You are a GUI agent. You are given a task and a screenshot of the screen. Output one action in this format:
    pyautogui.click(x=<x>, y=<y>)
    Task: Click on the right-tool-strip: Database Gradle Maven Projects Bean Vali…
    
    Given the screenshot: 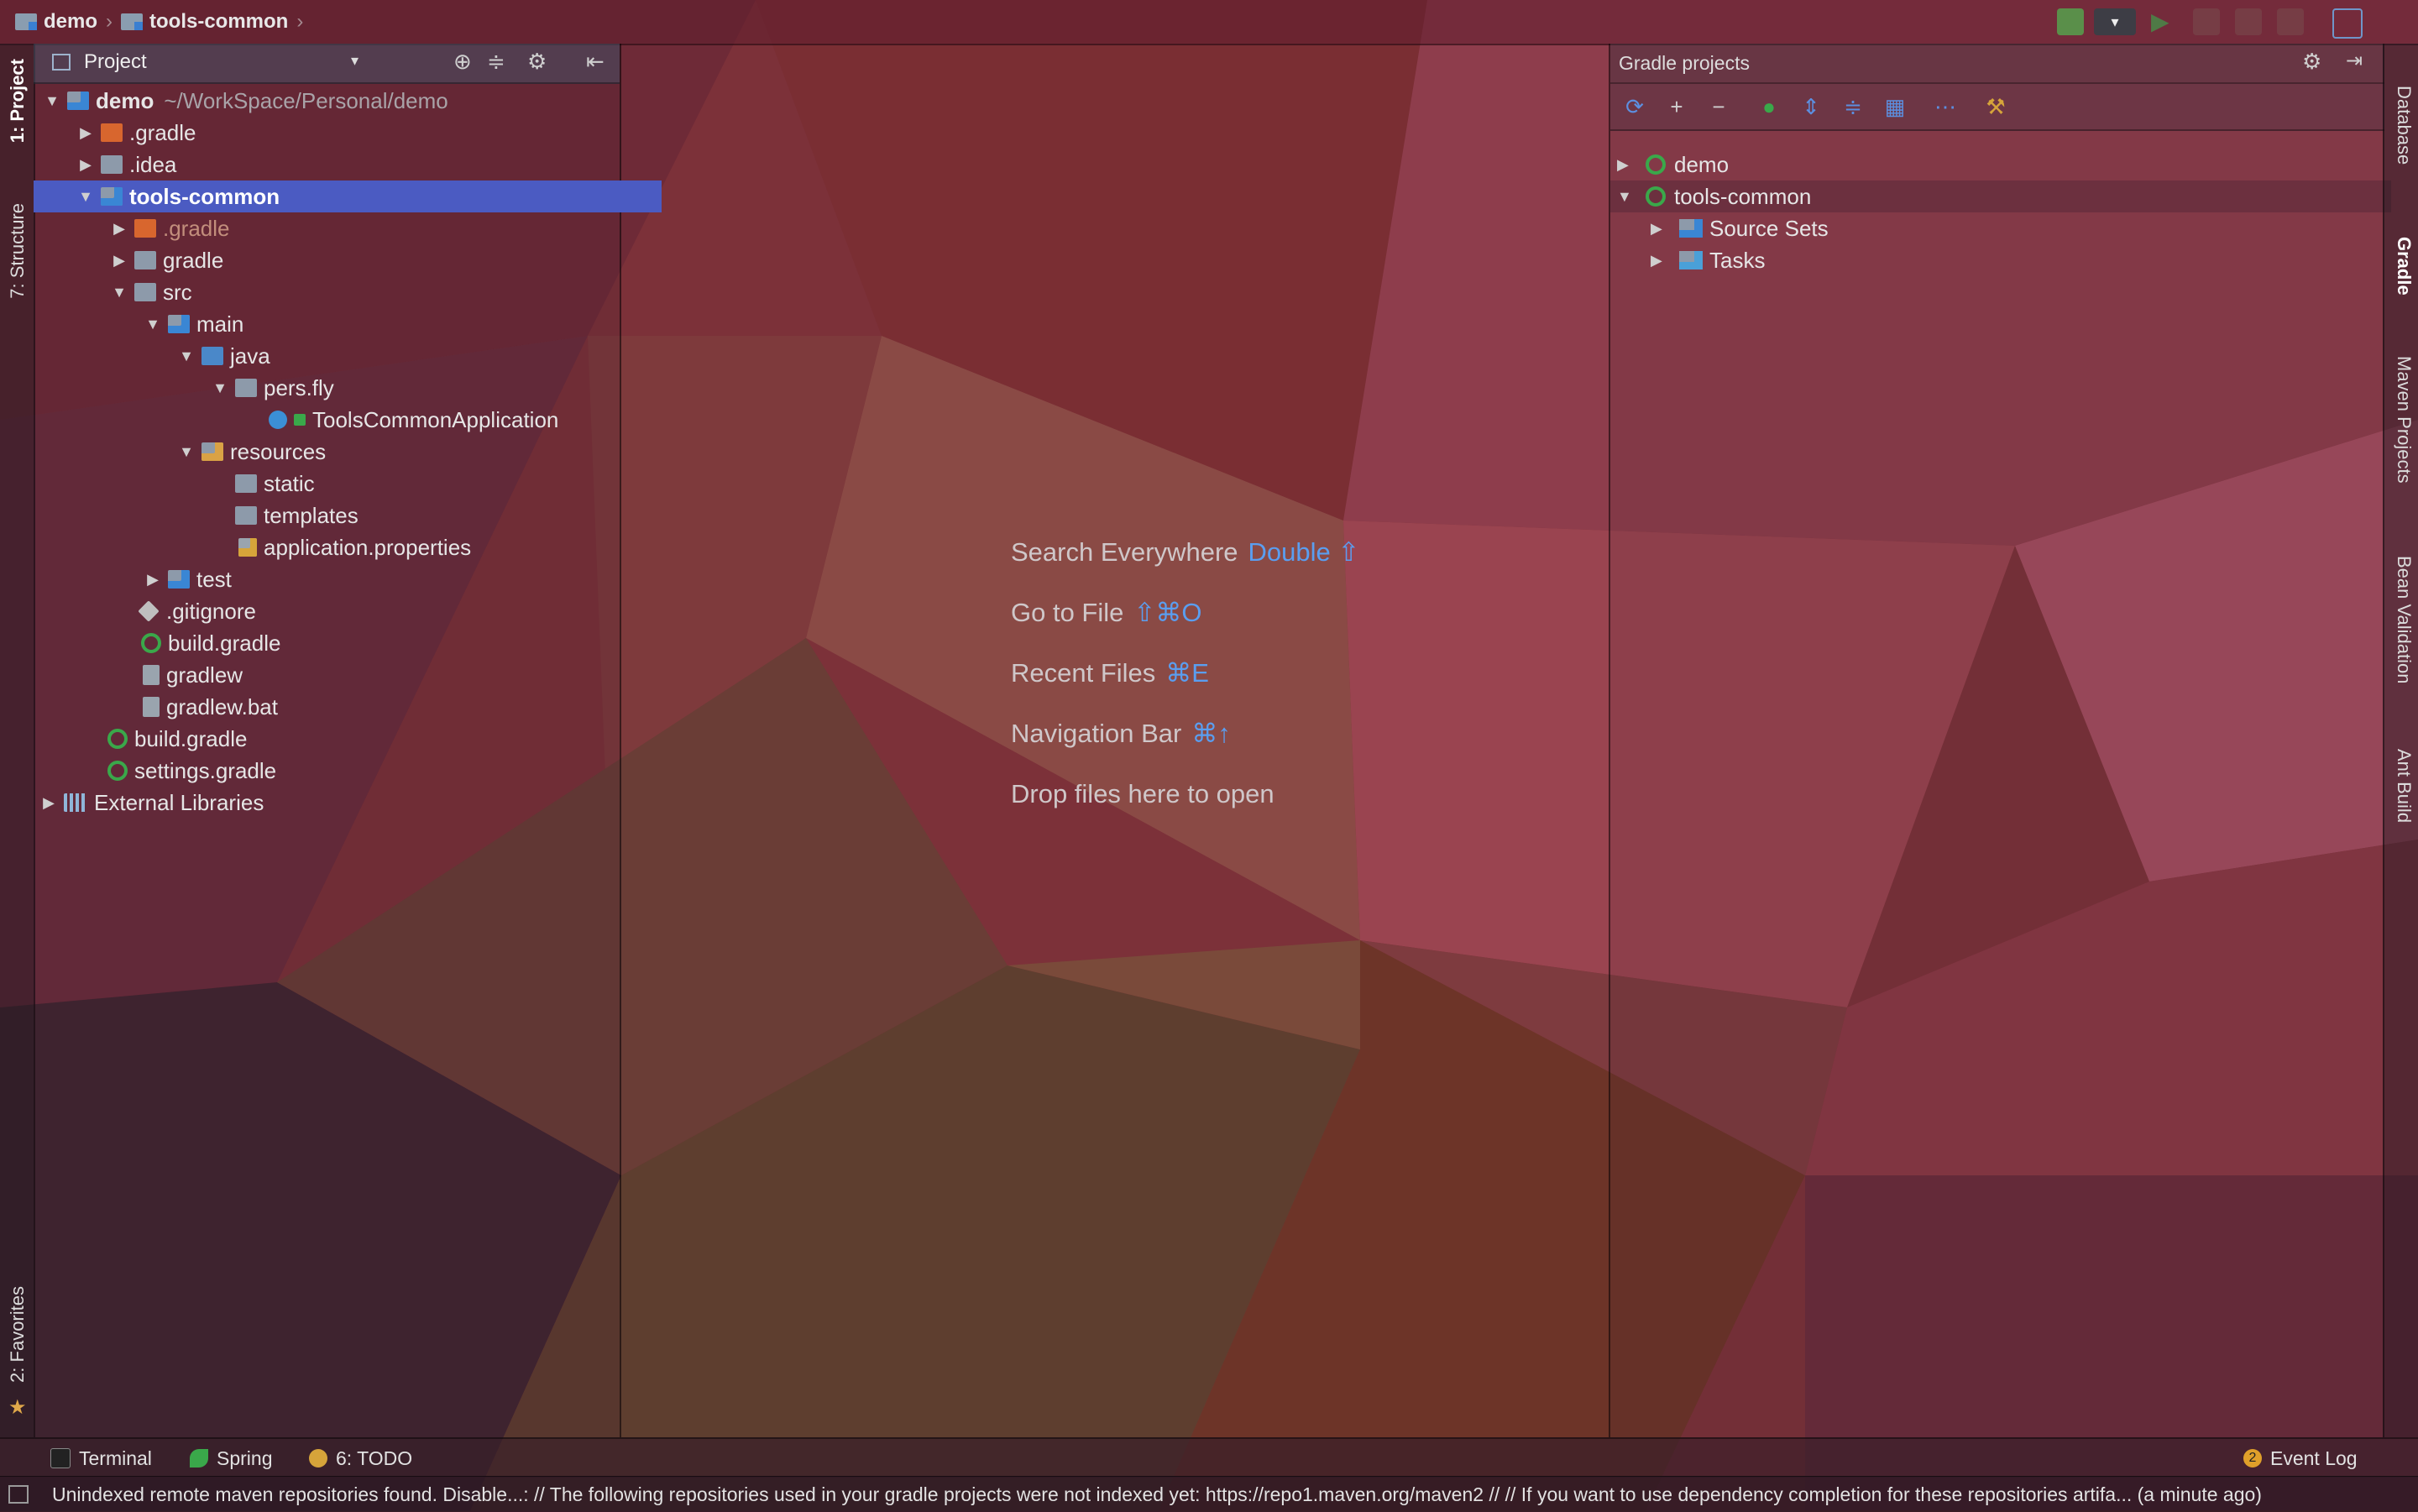 What is the action you would take?
    pyautogui.click(x=2400, y=740)
    